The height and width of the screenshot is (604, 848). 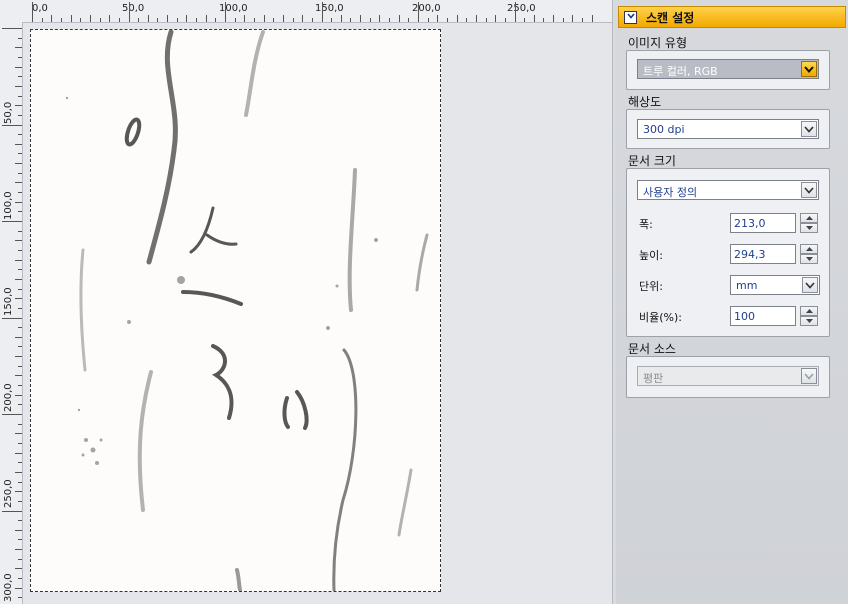 What do you see at coordinates (8, 397) in the screenshot?
I see `ruler-label: 200,0` at bounding box center [8, 397].